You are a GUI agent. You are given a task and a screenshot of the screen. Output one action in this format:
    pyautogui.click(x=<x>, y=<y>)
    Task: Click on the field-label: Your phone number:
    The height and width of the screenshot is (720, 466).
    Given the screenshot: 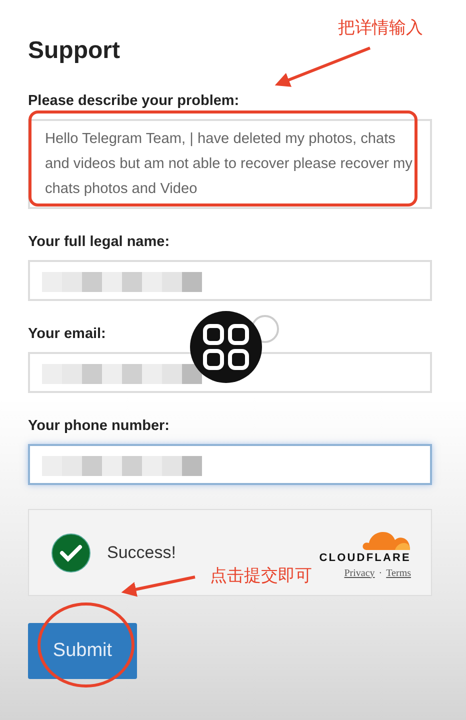 What is the action you would take?
    pyautogui.click(x=99, y=426)
    